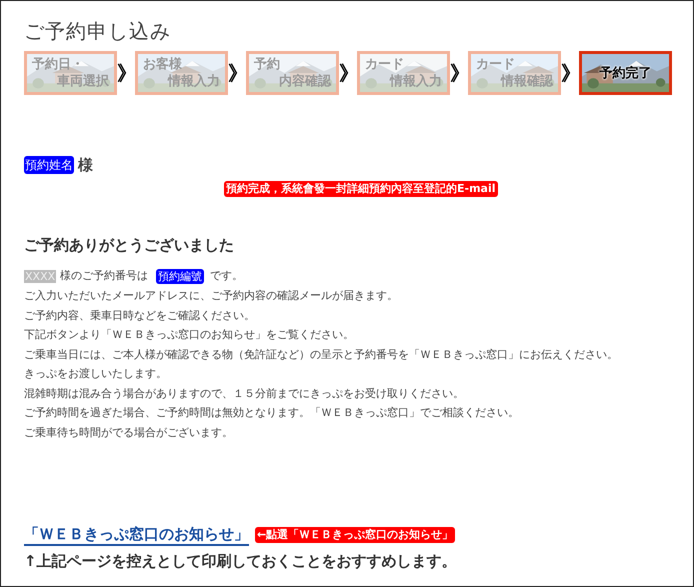  Describe the element at coordinates (96, 374) in the screenshot. I see `body-text: きっぷをお渡しいたします。` at that location.